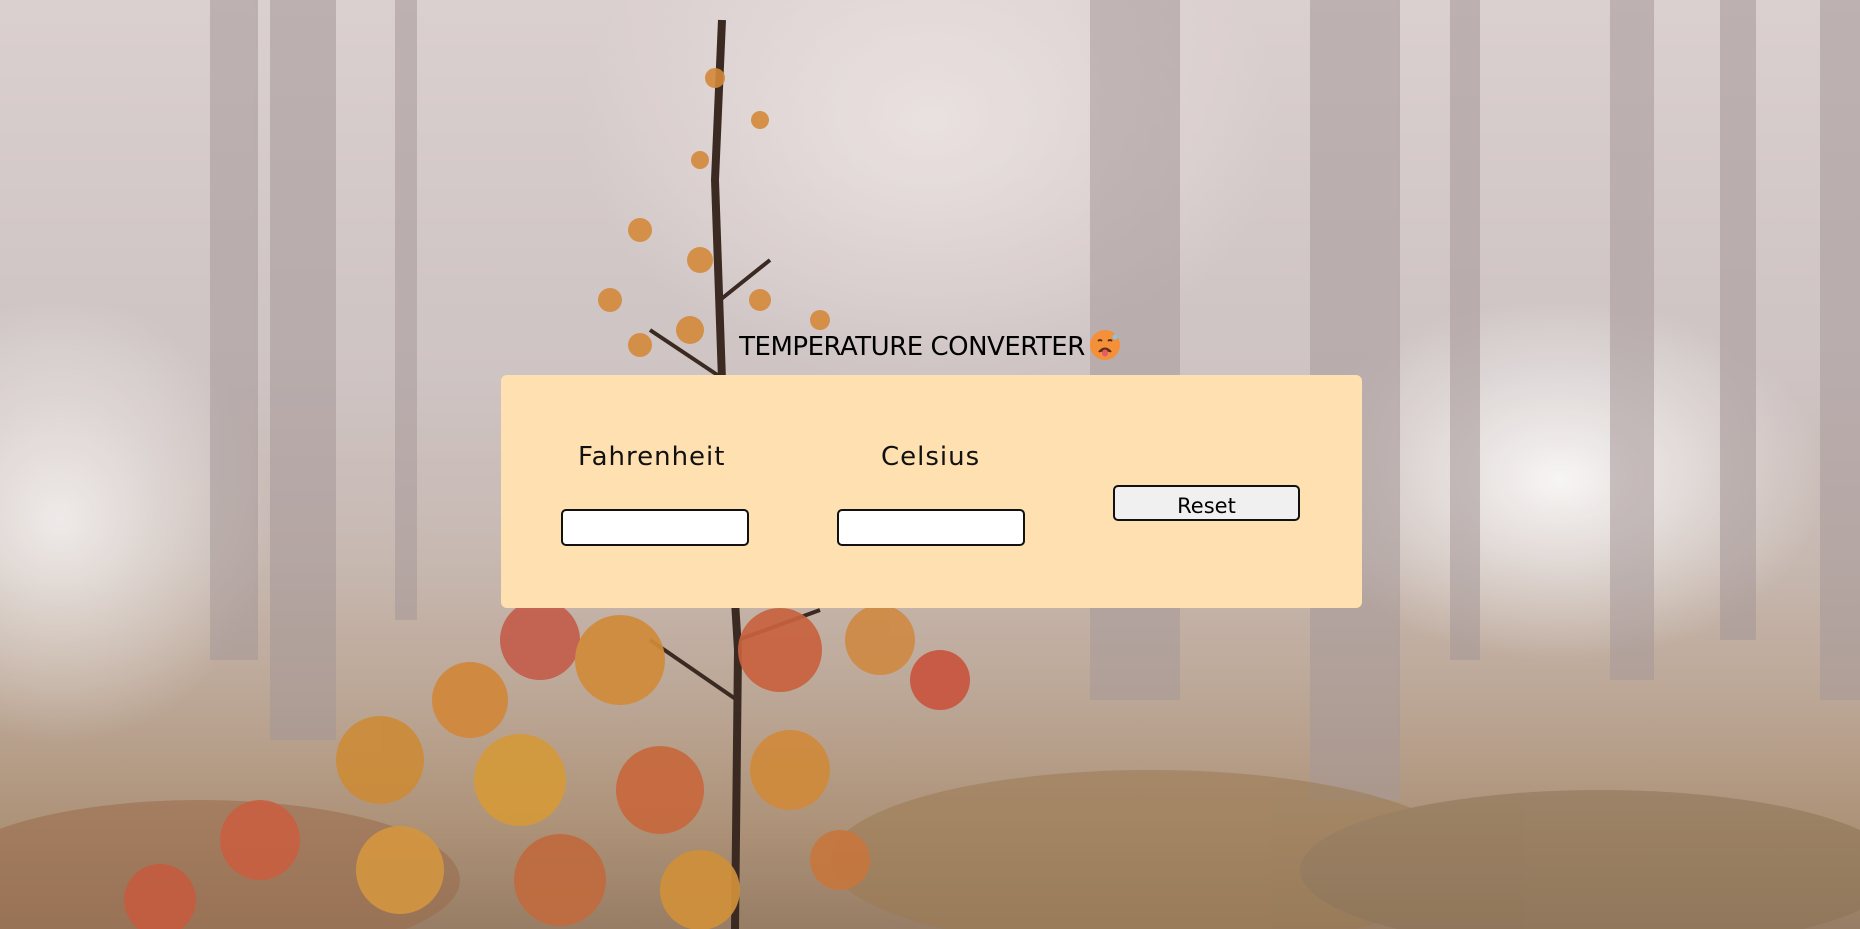 This screenshot has width=1860, height=929. Describe the element at coordinates (931, 491) in the screenshot. I see `converter-panel: Fahrenheit Celsius Reset` at that location.